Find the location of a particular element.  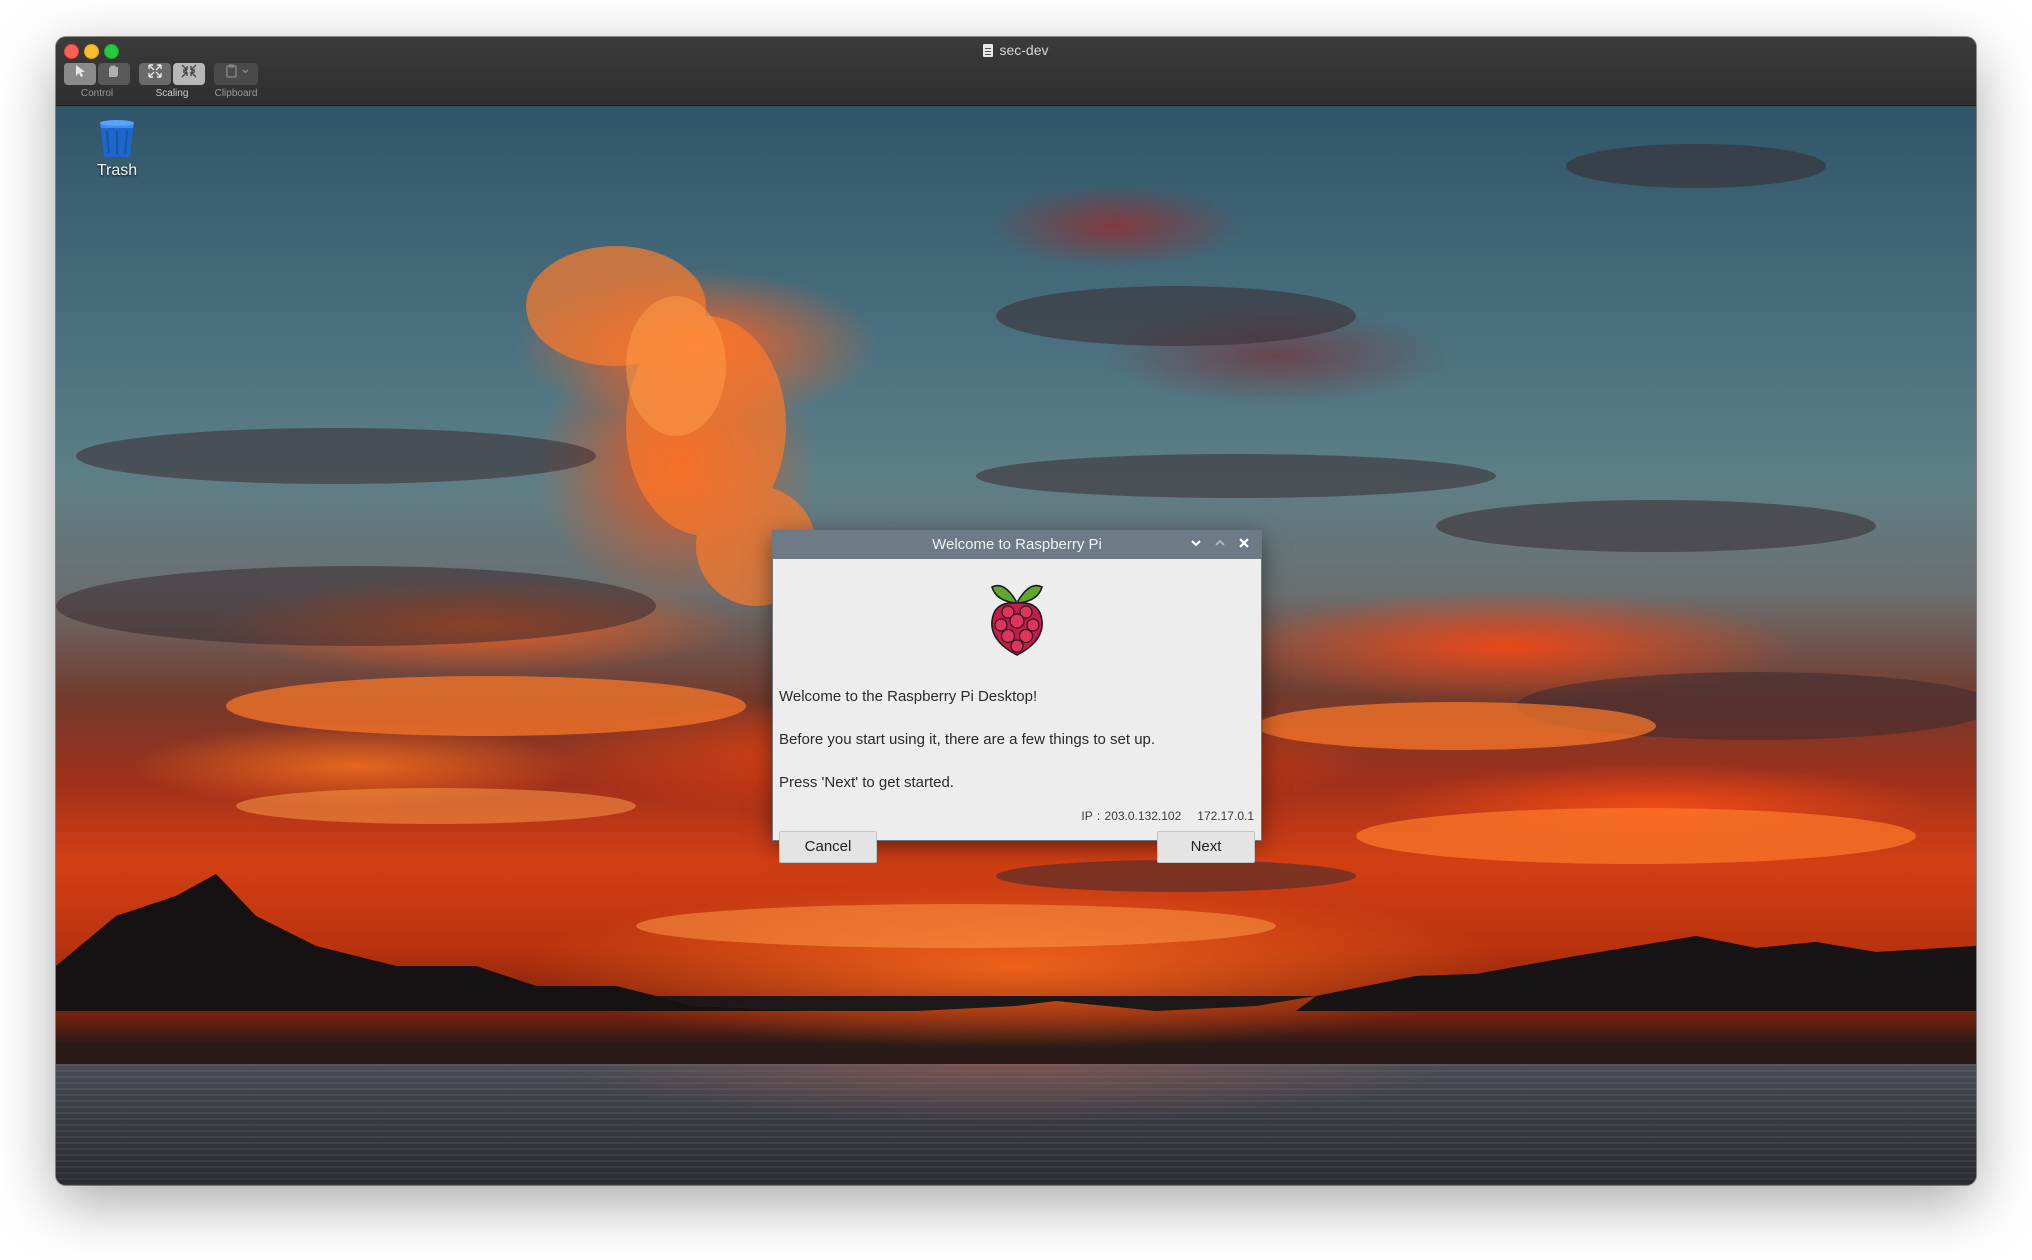

window-title-text: sec-dev is located at coordinates (1024, 50).